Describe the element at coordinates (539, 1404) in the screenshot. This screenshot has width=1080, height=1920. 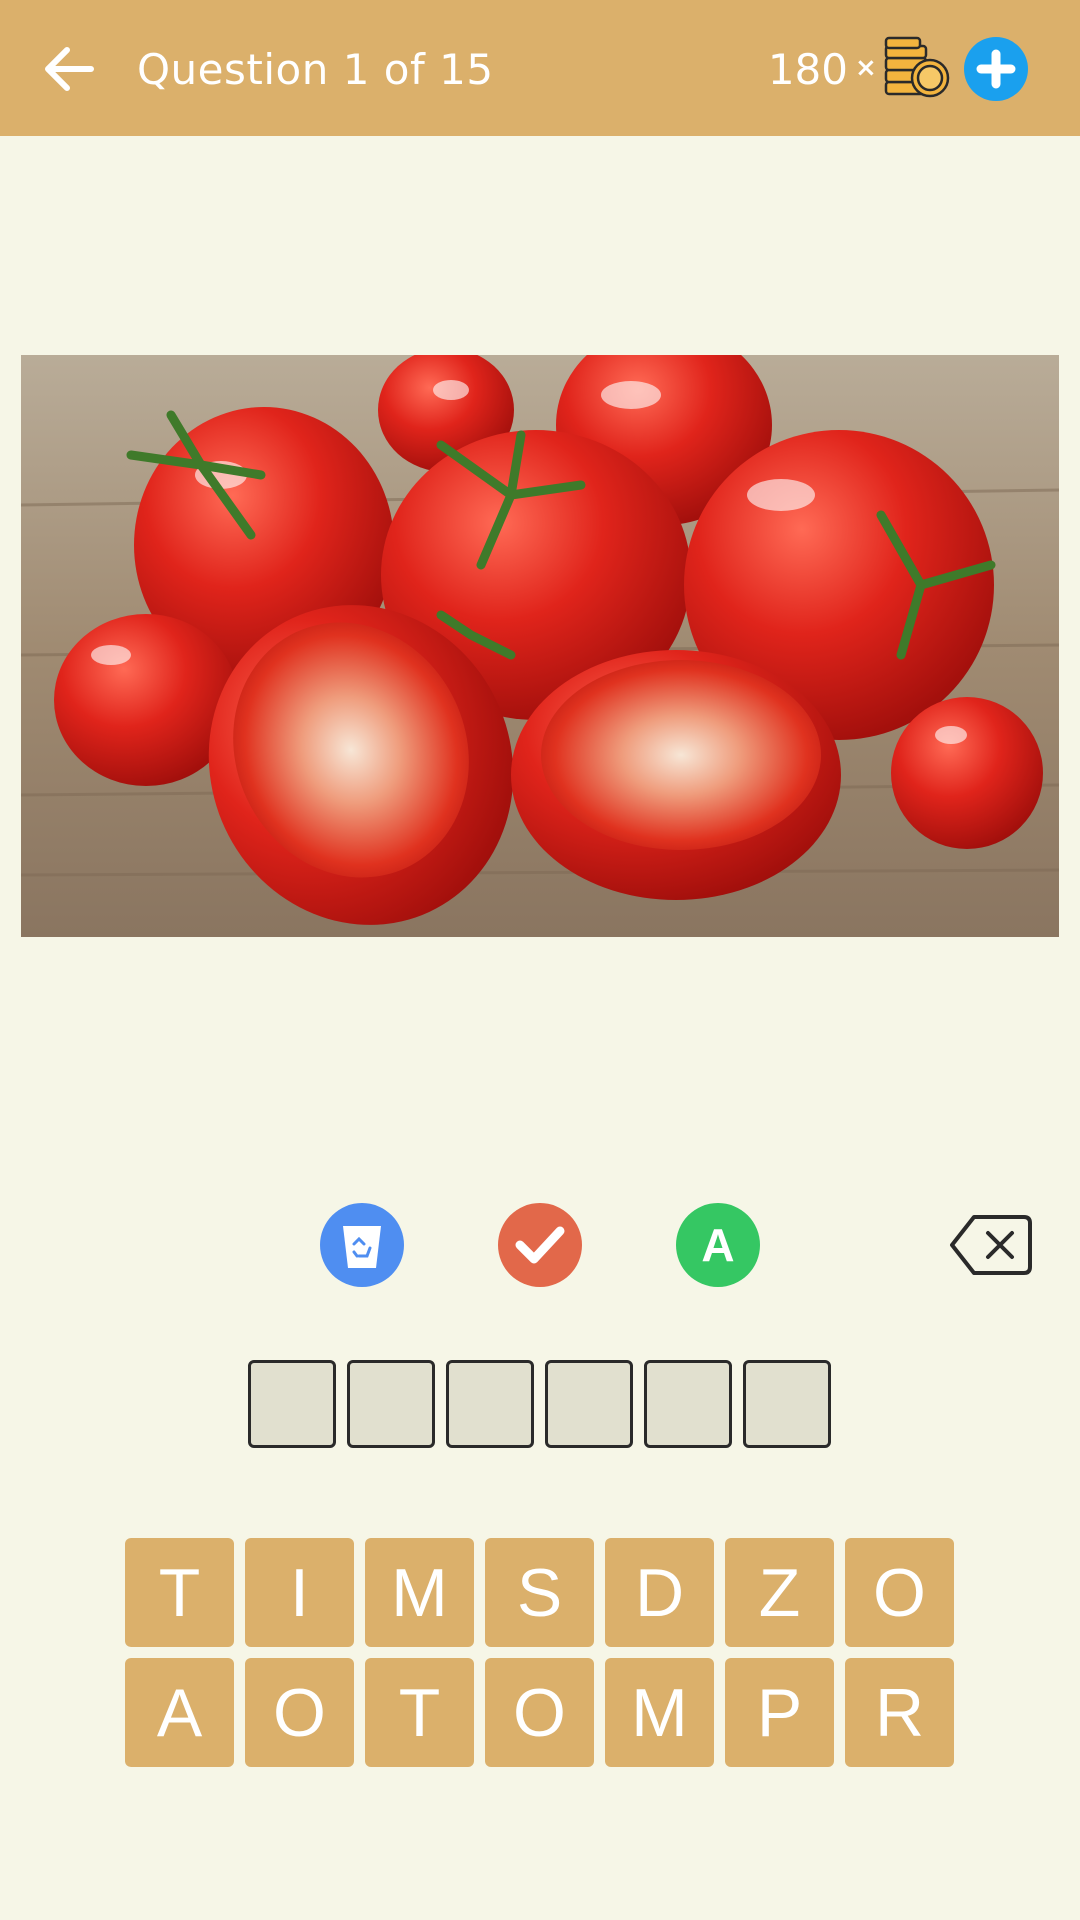
I see `answer-slots` at that location.